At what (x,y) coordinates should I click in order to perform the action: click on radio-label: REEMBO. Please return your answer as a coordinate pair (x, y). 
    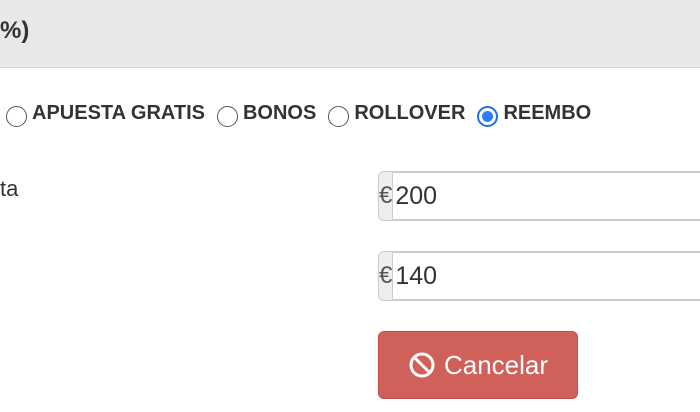
    Looking at the image, I should click on (547, 112).